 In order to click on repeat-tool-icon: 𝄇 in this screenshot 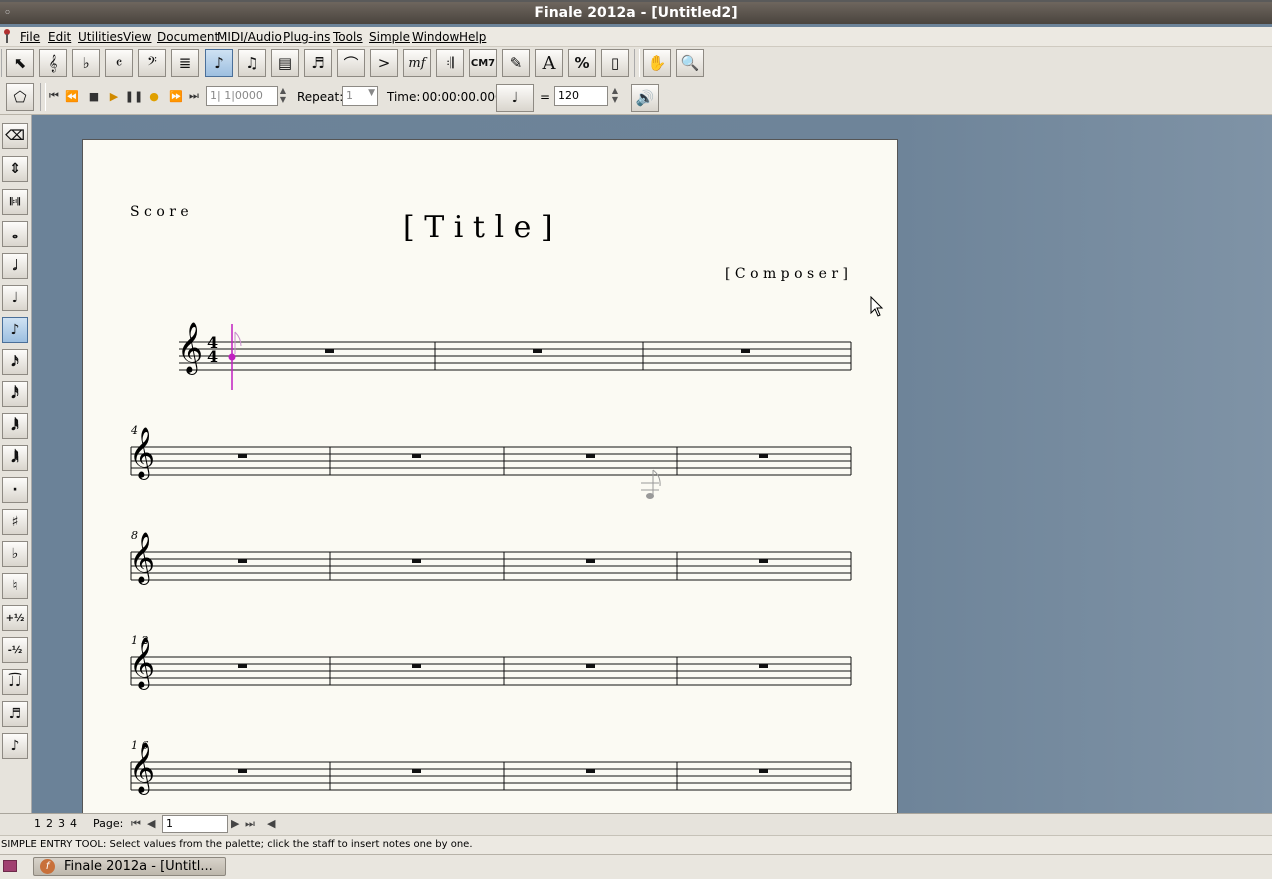, I will do `click(450, 63)`.